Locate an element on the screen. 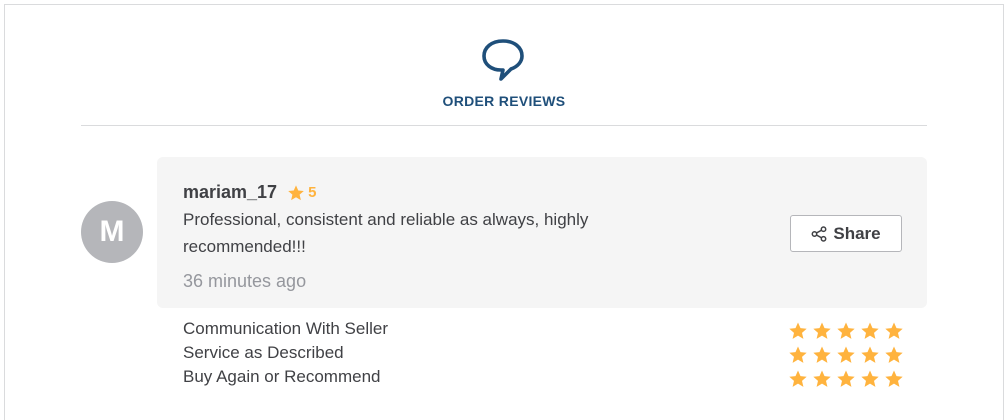 Image resolution: width=1008 pixels, height=420 pixels. criteria-label-communication: Communication With Seller is located at coordinates (286, 328).